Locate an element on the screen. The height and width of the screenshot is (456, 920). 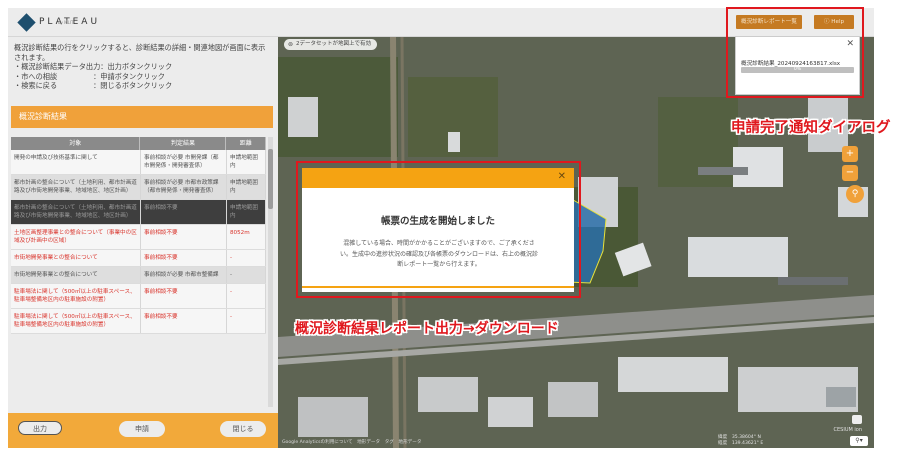
table-scrollbar is located at coordinates (270, 272).